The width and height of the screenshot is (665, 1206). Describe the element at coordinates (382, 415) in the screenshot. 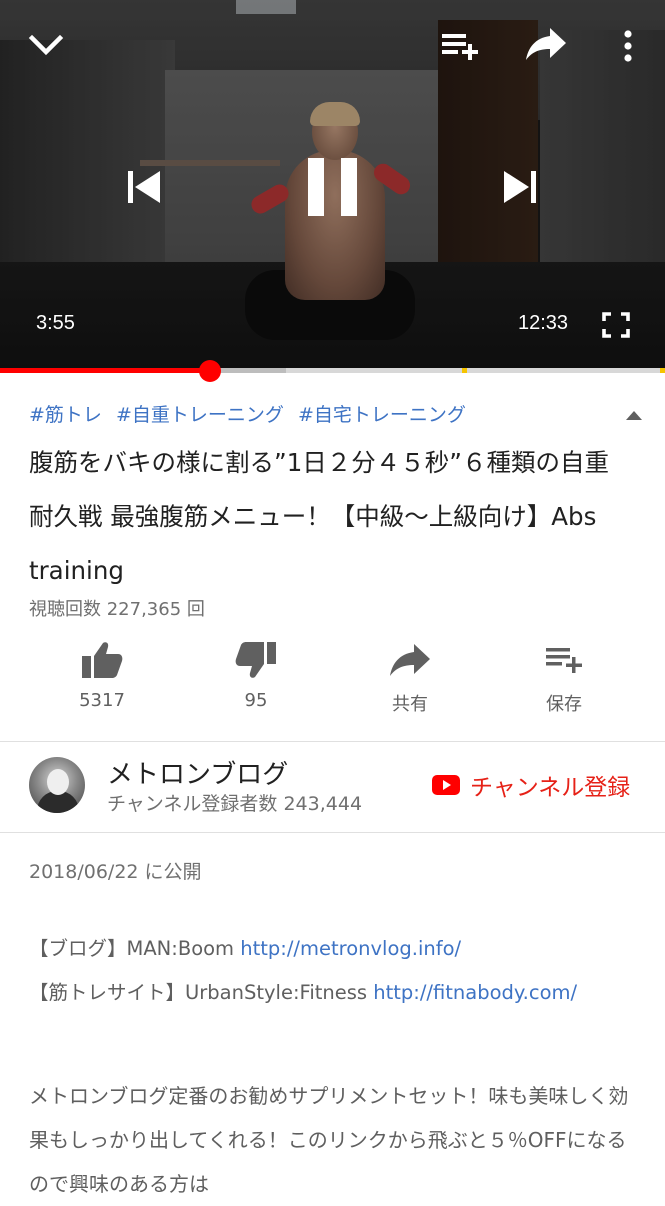

I see `hashtag-link: #自宅トレーニング` at that location.